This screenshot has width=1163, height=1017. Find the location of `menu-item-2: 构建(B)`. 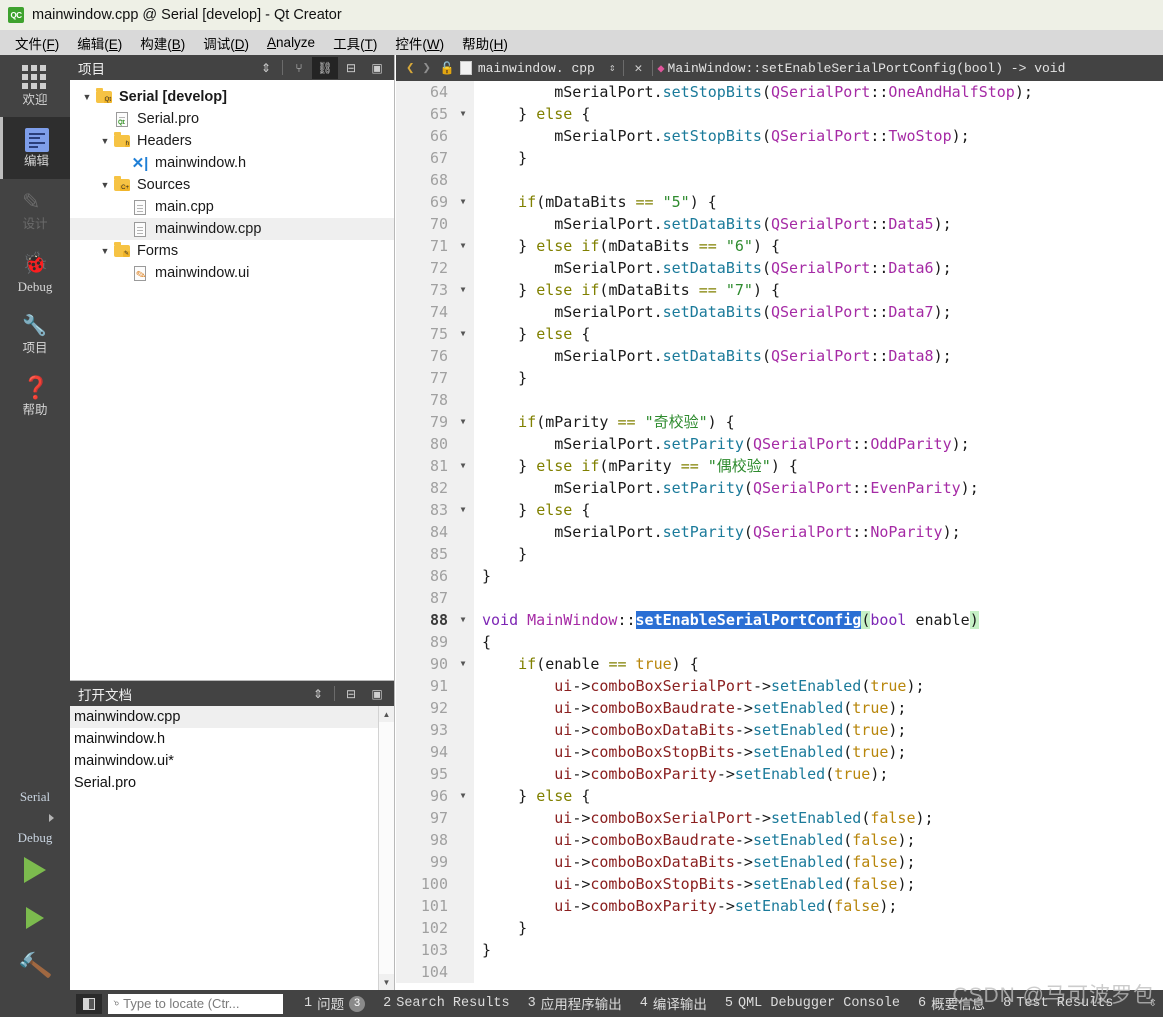

menu-item-2: 构建(B) is located at coordinates (162, 43).